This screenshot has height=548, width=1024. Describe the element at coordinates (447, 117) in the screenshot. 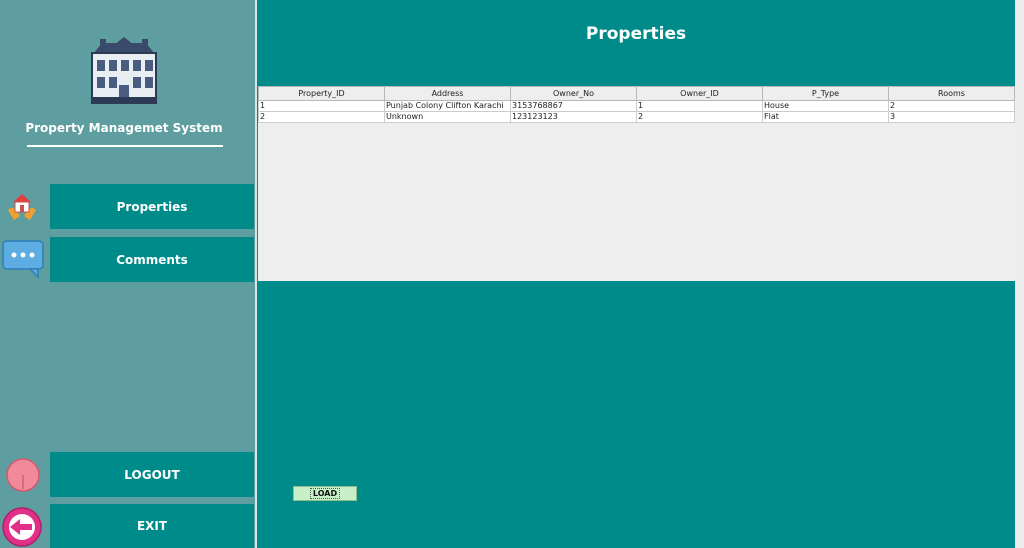

I see `table-cell: Unknown` at that location.